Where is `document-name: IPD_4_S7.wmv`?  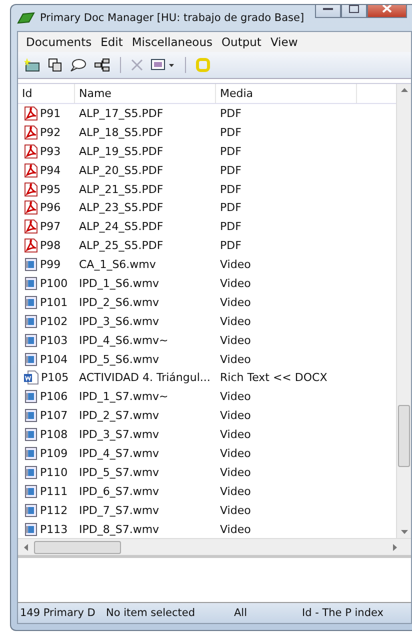 document-name: IPD_4_S7.wmv is located at coordinates (119, 453).